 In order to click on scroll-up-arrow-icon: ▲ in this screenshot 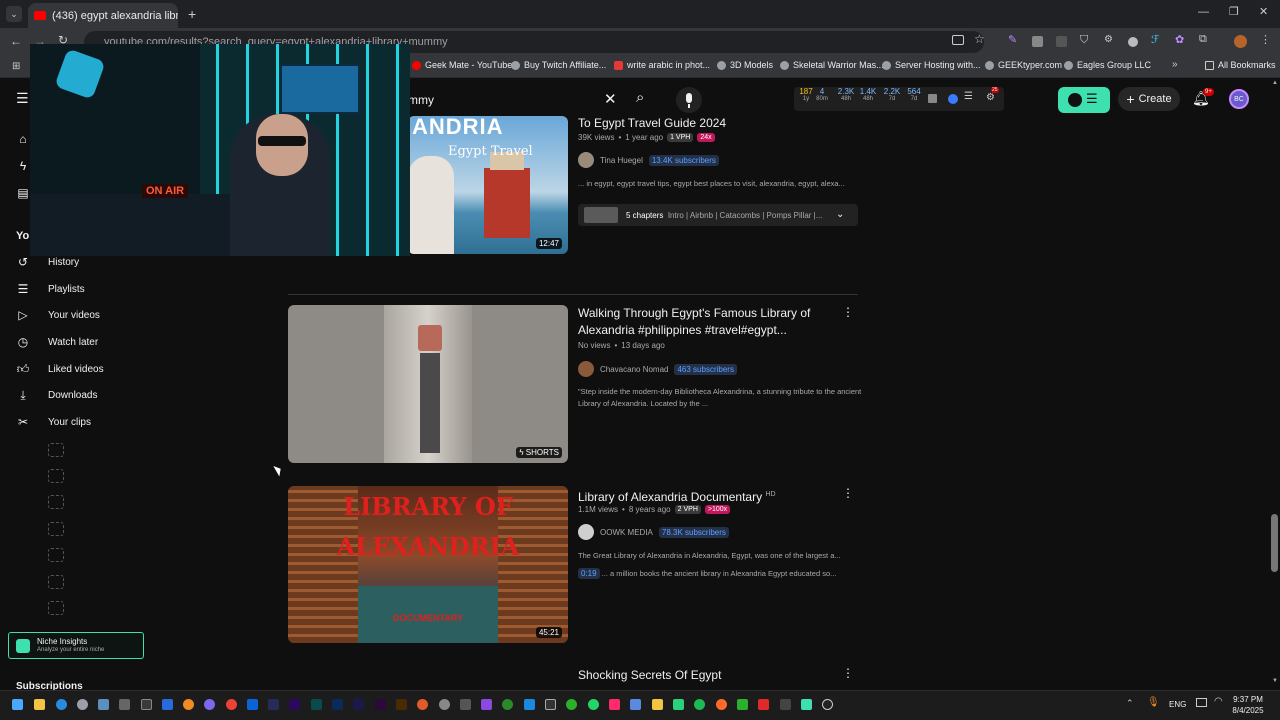, I will do `click(1275, 83)`.